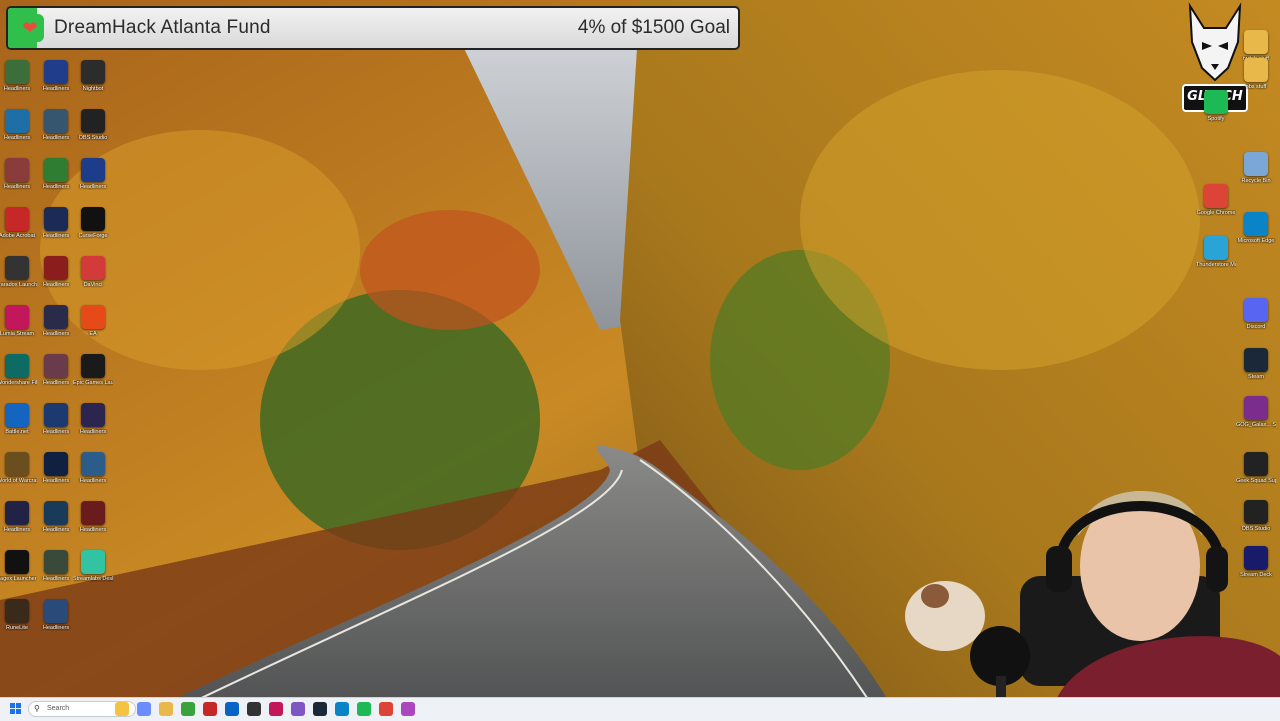 The height and width of the screenshot is (721, 1280). I want to click on desktop-icon: Streamlabs Desktop, so click(93, 574).